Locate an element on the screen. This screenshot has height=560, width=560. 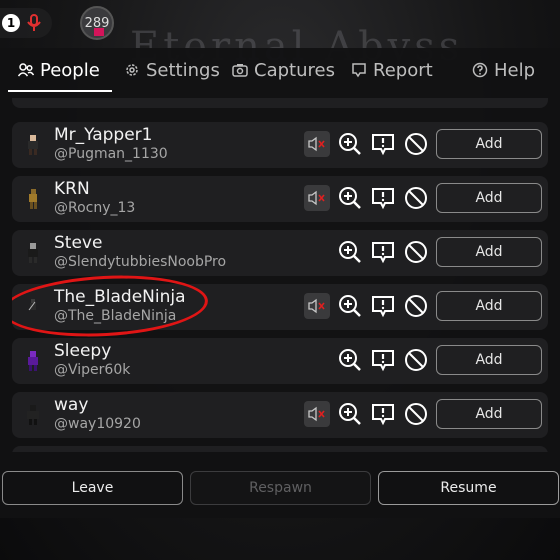
bottom-action-bar: Leave Respawn Resume is located at coordinates (280, 489).